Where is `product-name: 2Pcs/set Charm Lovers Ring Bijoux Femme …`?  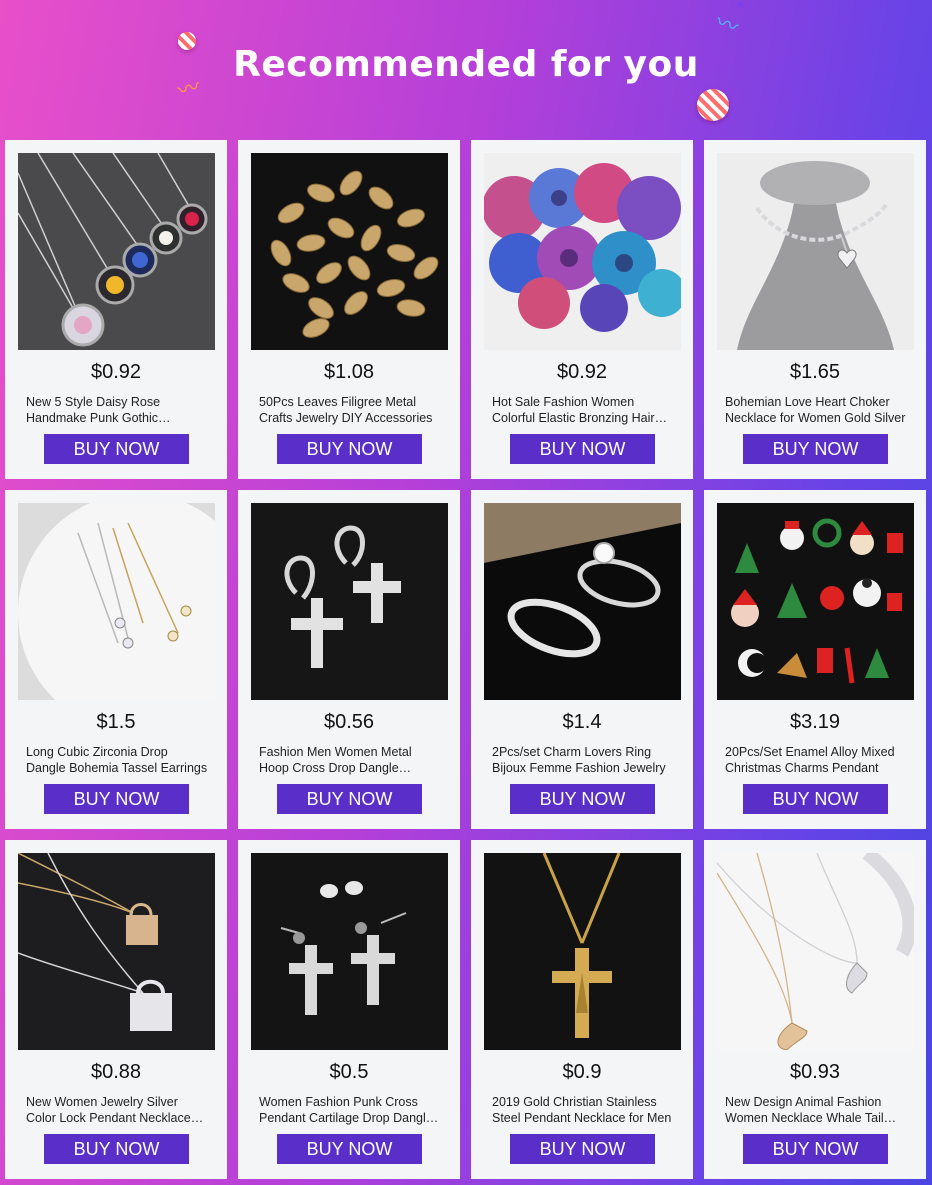 product-name: 2Pcs/set Charm Lovers Ring Bijoux Femme … is located at coordinates (583, 760).